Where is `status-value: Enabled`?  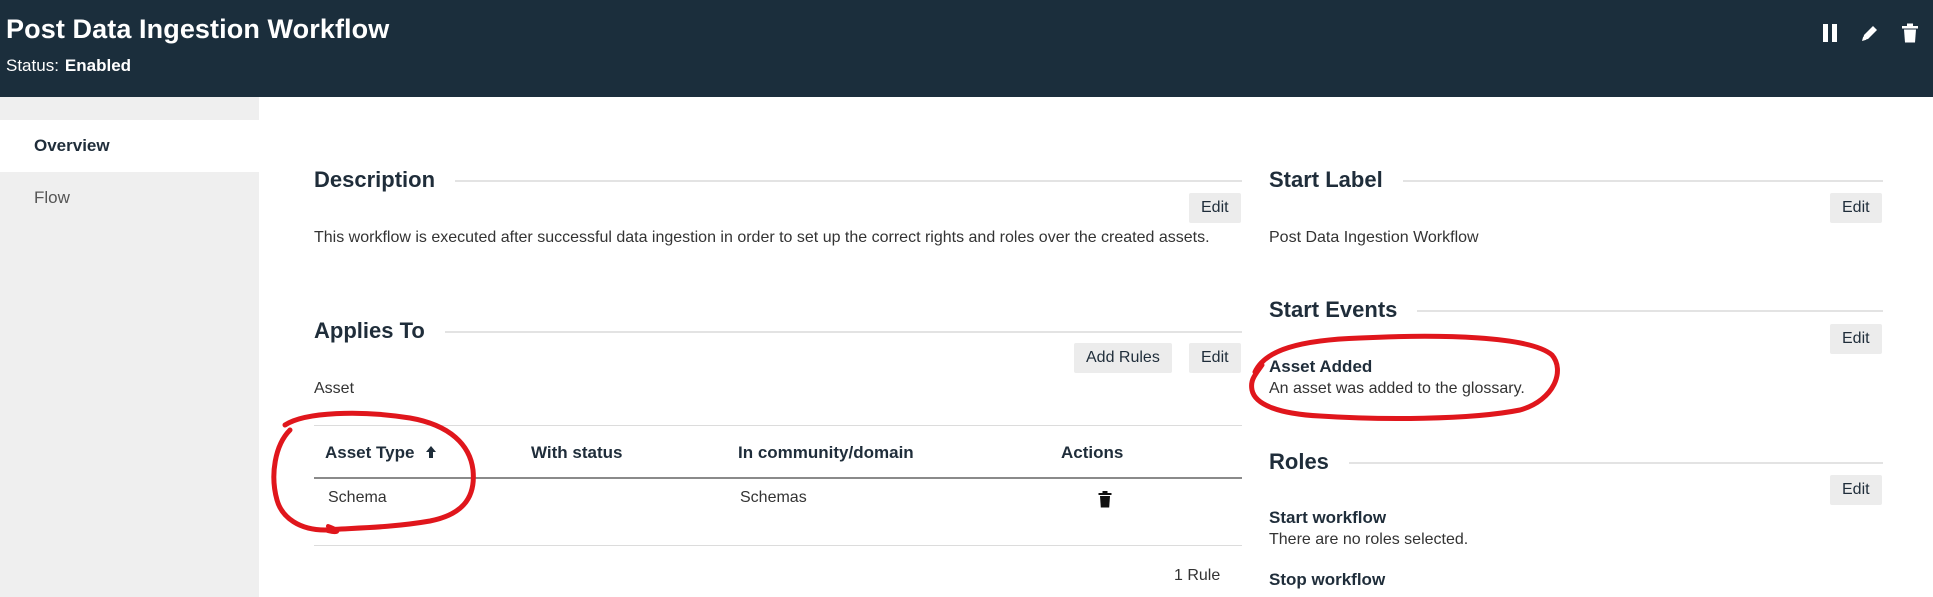
status-value: Enabled is located at coordinates (98, 65).